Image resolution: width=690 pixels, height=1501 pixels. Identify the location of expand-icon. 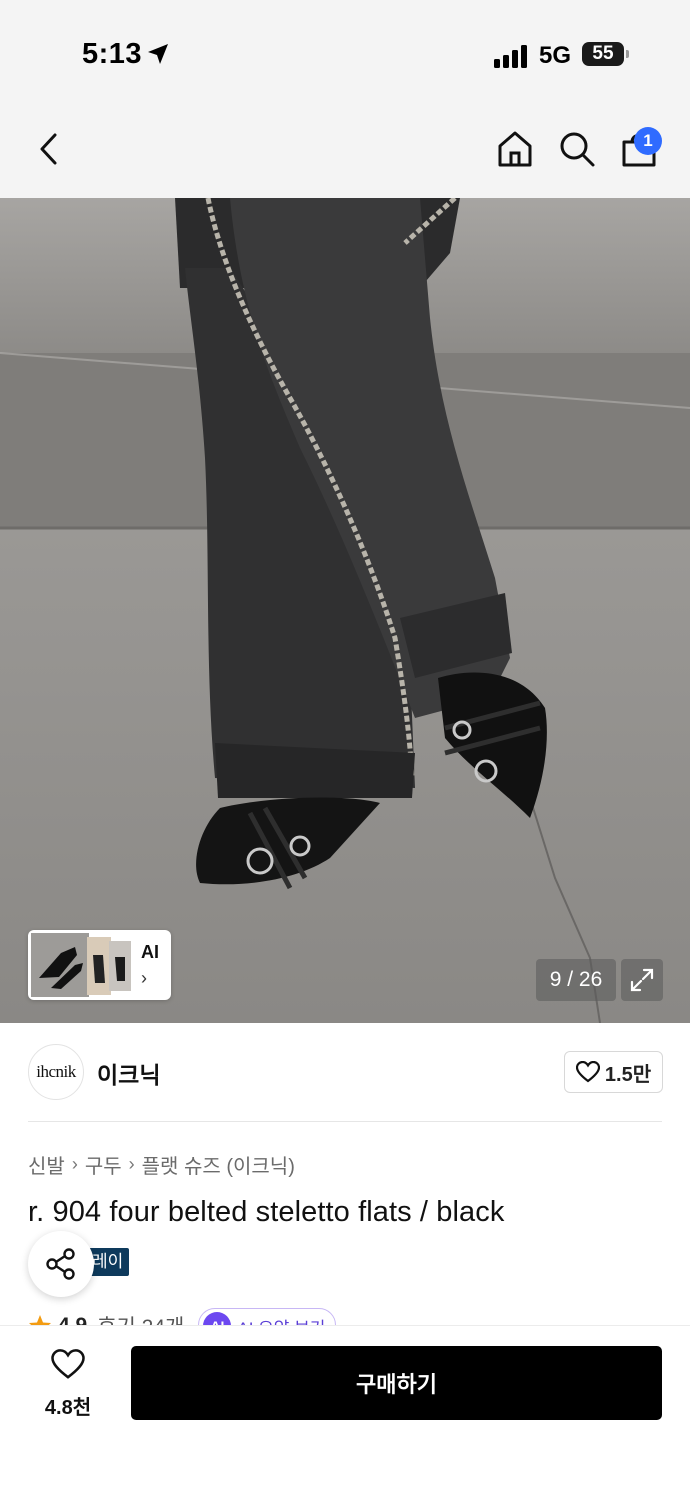
(642, 980).